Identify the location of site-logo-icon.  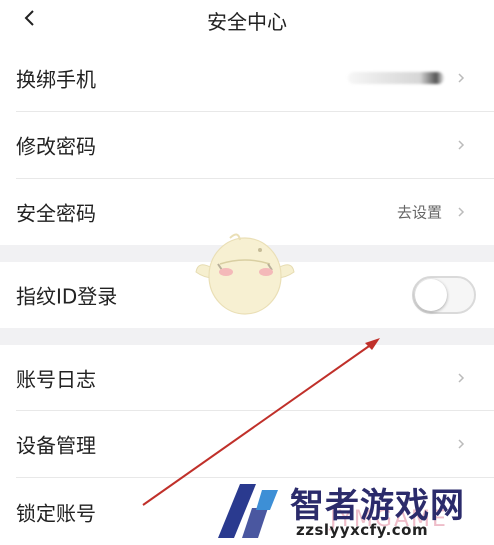
(248, 511).